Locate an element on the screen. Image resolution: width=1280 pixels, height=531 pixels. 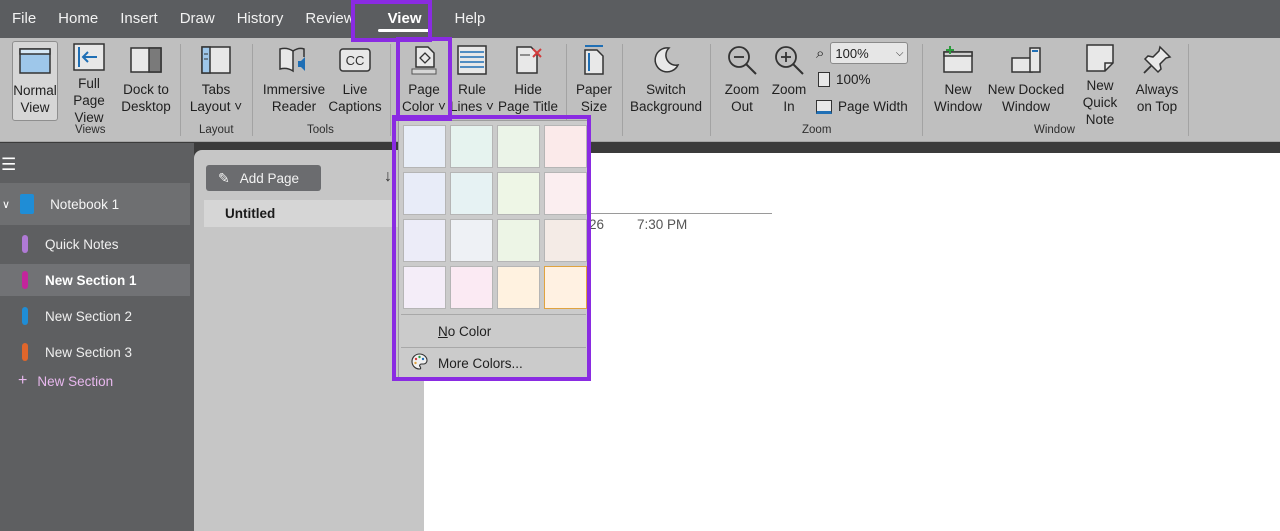
paper-size-button: Paper Size is located at coordinates (594, 81).